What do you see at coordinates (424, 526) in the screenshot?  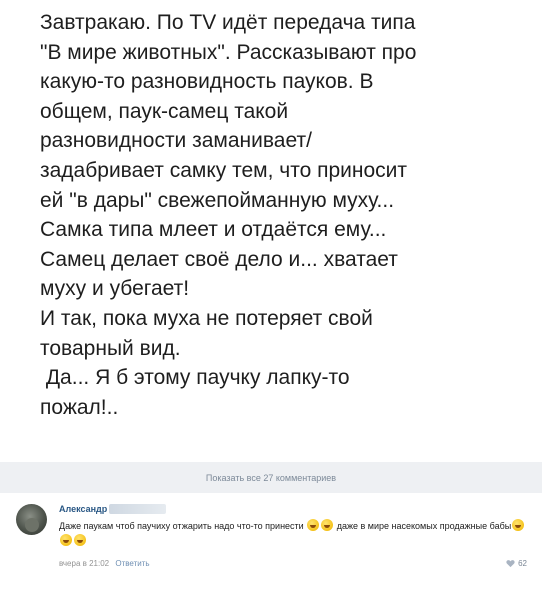 I see `comment-text-part2: даже в мире насекомых продажные бабы` at bounding box center [424, 526].